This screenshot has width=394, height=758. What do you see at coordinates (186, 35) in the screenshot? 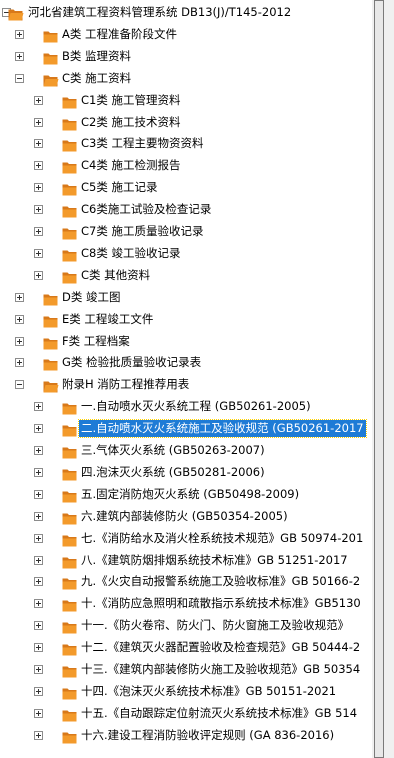
I see `tree-item-category-a: A类 工程准备阶段文件` at bounding box center [186, 35].